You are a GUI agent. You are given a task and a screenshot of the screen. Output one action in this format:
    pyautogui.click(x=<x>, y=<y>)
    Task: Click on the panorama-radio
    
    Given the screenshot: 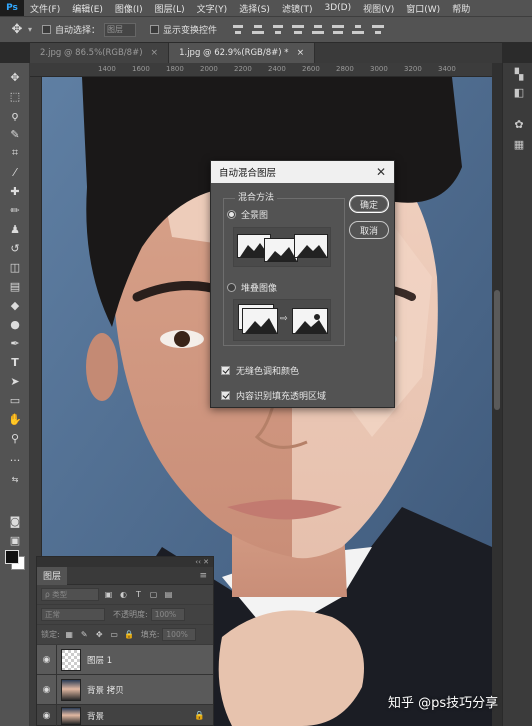 What is the action you would take?
    pyautogui.click(x=231, y=214)
    